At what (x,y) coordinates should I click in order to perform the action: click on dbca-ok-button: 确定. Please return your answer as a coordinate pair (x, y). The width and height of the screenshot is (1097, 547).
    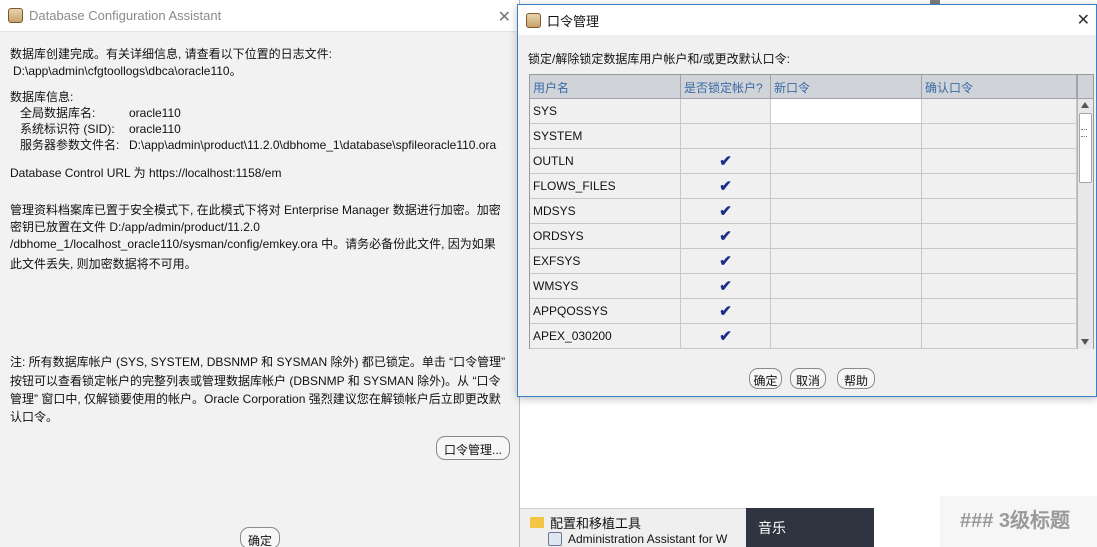
    Looking at the image, I should click on (260, 537).